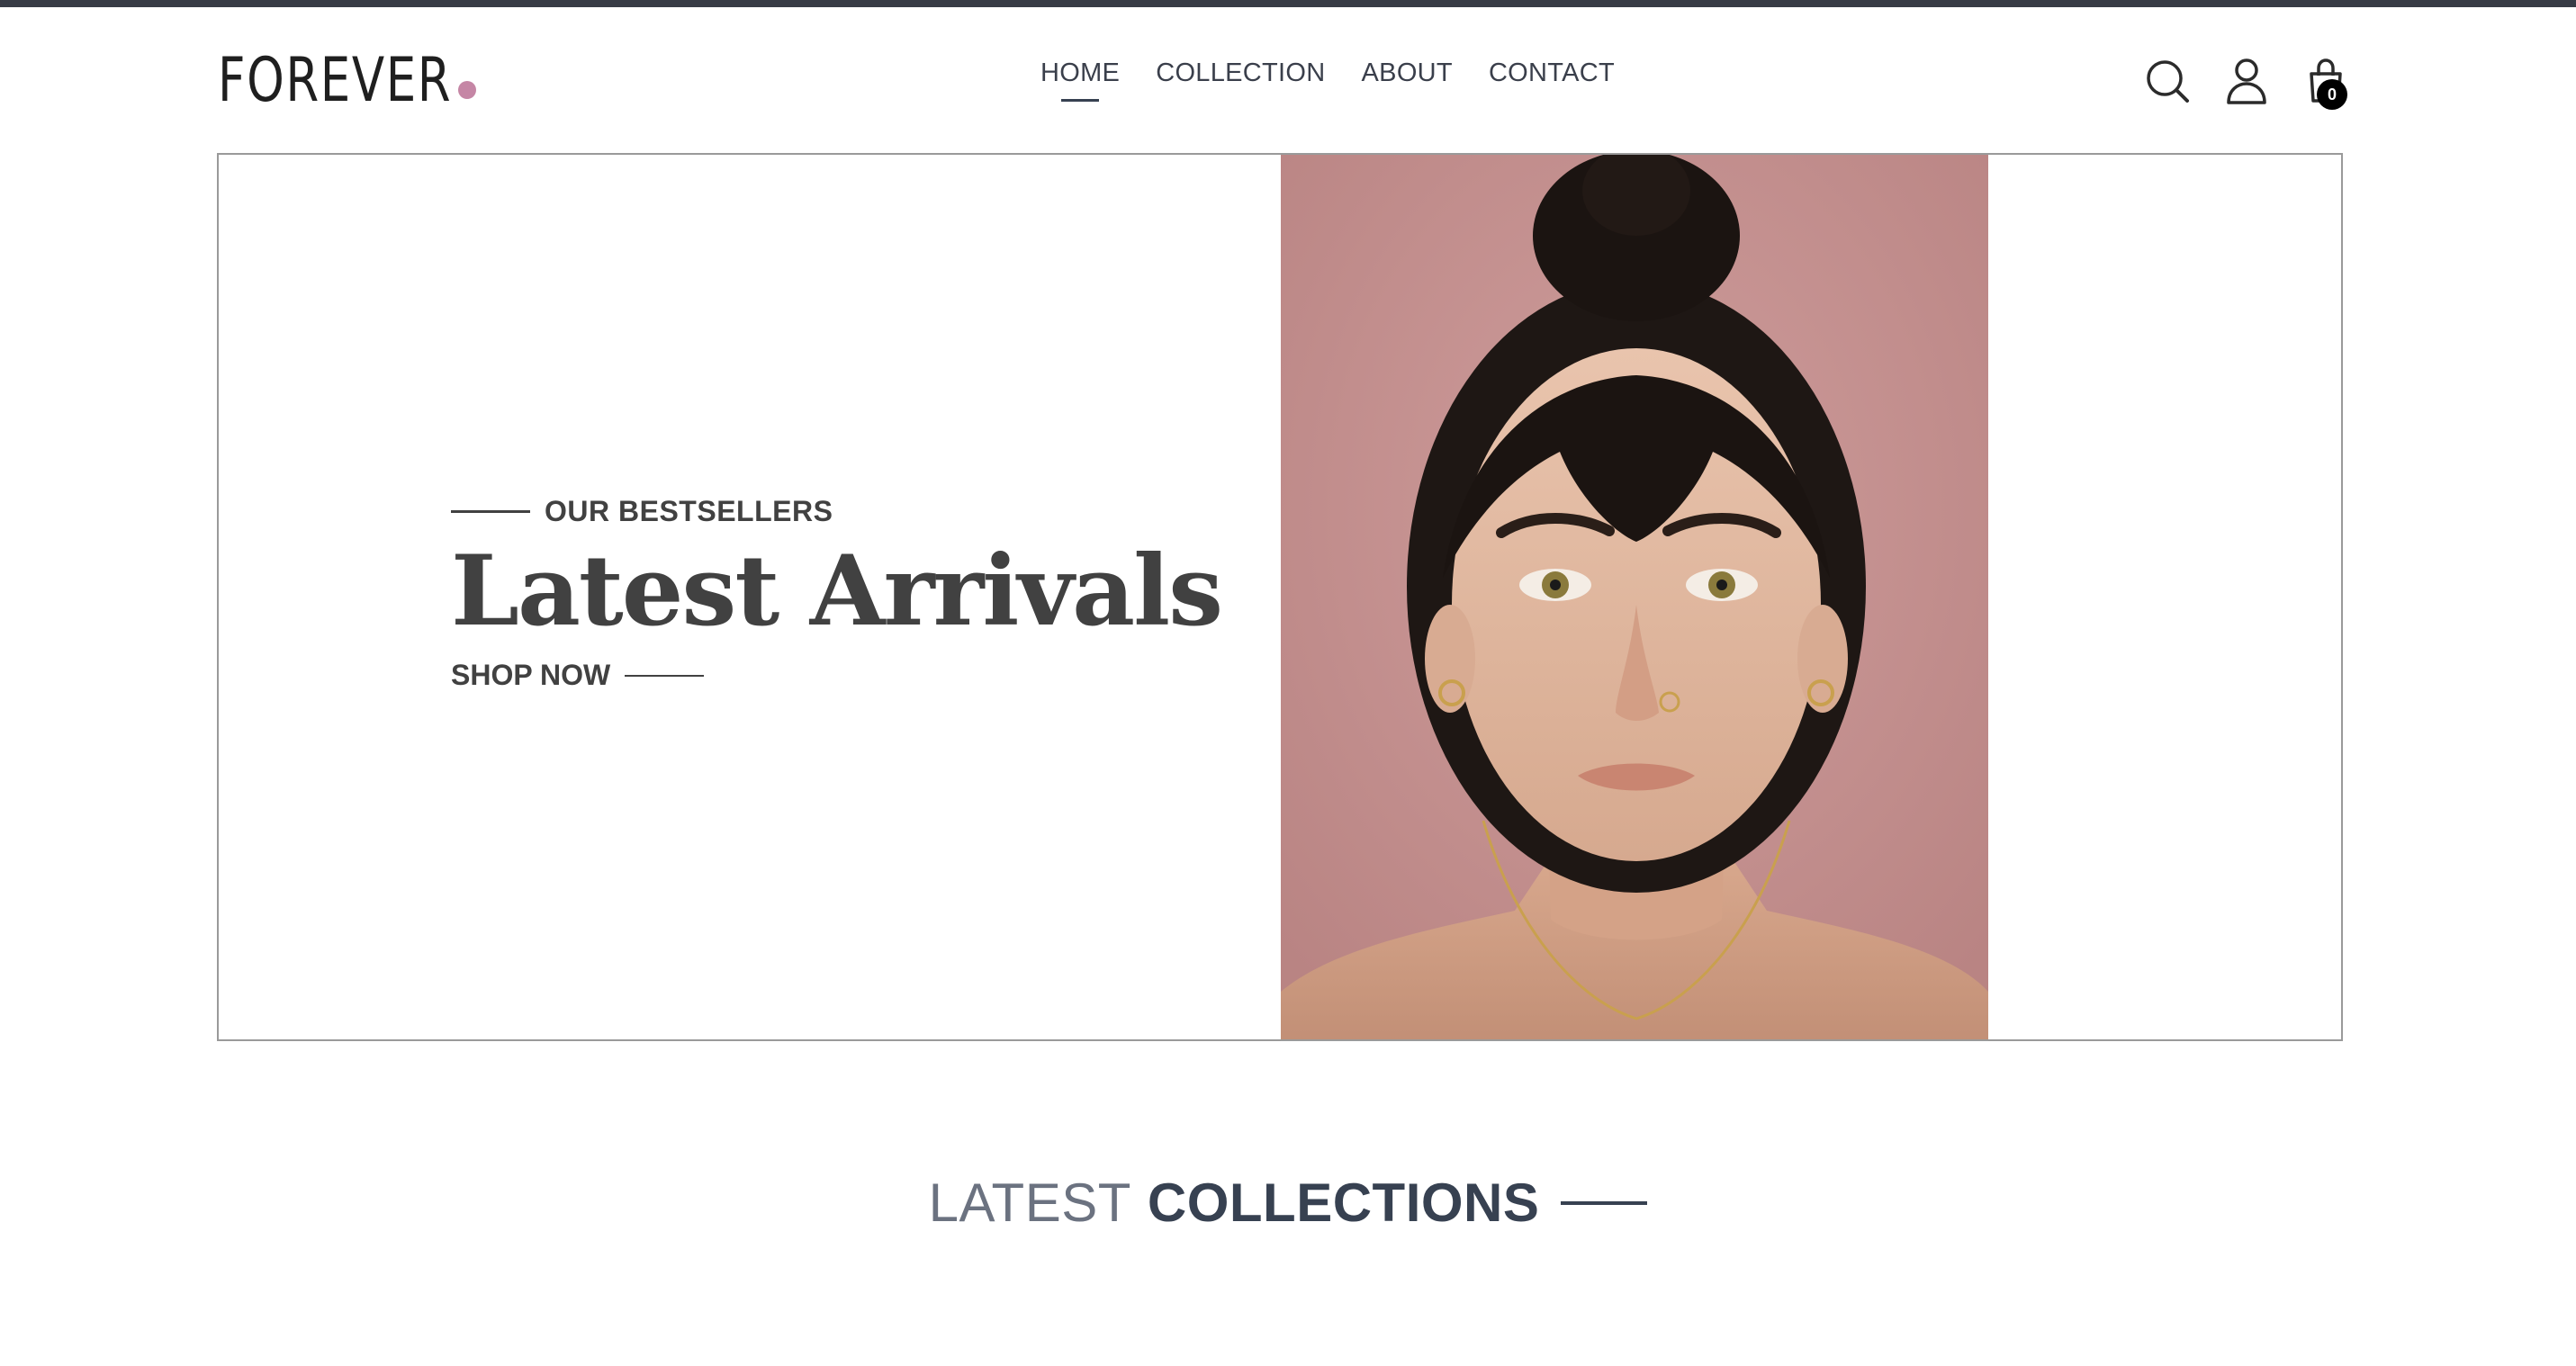  I want to click on main-nav: HOME COLLECTION ABOUT CONTACT, so click(1327, 73).